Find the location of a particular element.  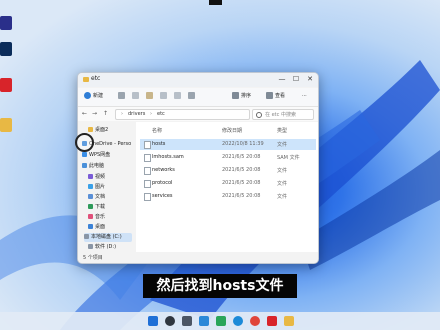

window-title: etc is located at coordinates (96, 78).